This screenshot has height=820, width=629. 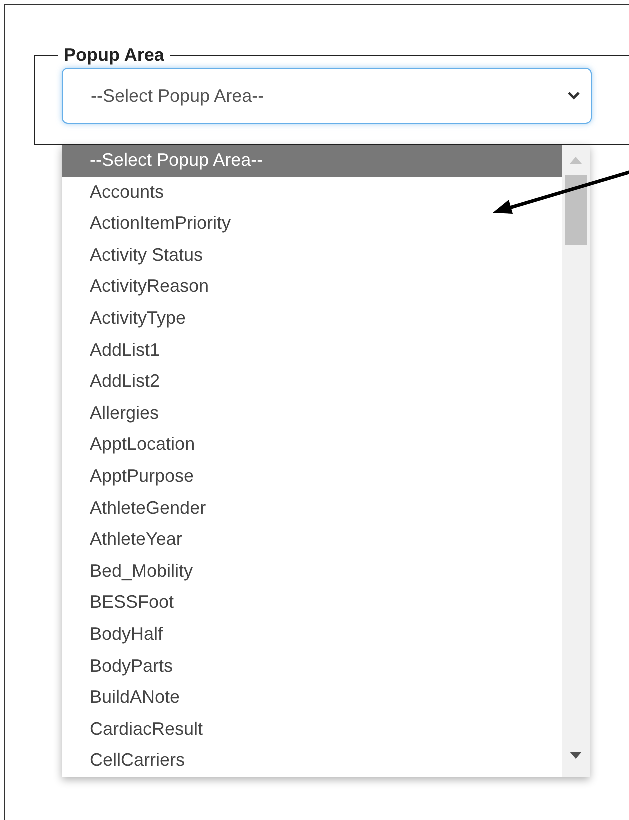 I want to click on dropdown-option: AthleteYear, so click(x=312, y=540).